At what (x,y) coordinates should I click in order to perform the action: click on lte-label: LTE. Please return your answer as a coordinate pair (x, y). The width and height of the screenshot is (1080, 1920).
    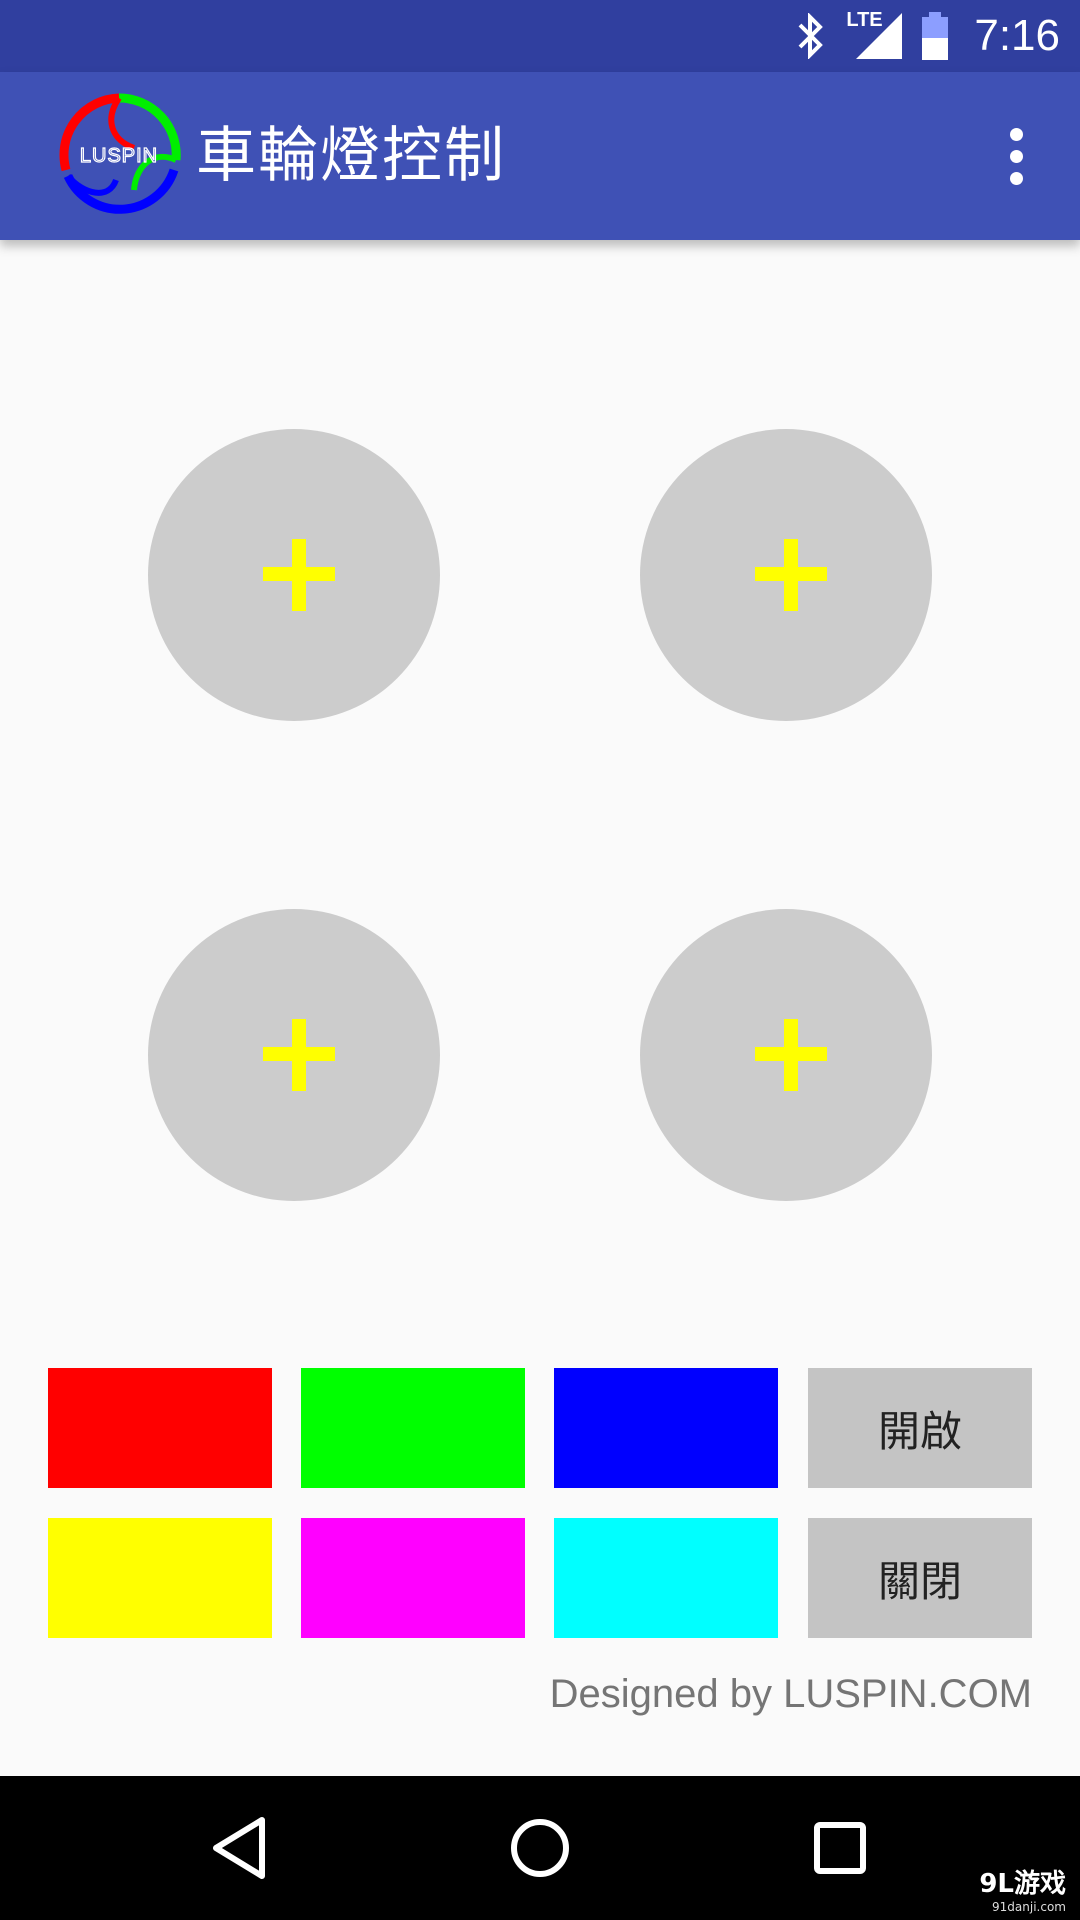
    Looking at the image, I should click on (864, 20).